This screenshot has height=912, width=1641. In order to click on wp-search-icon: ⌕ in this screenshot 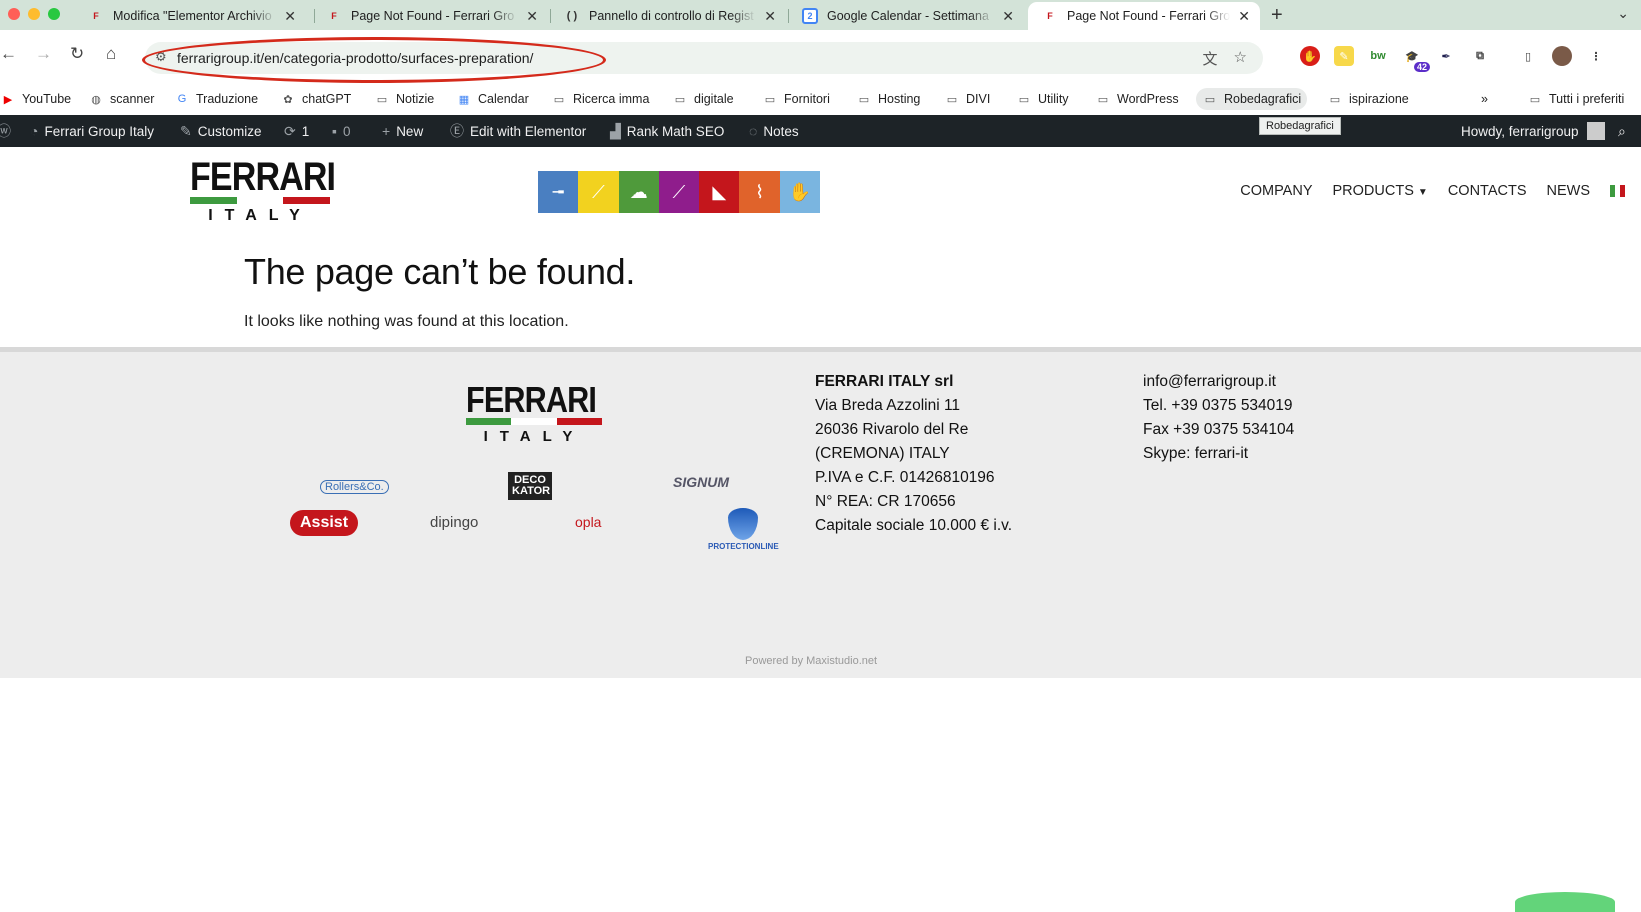, I will do `click(1625, 131)`.